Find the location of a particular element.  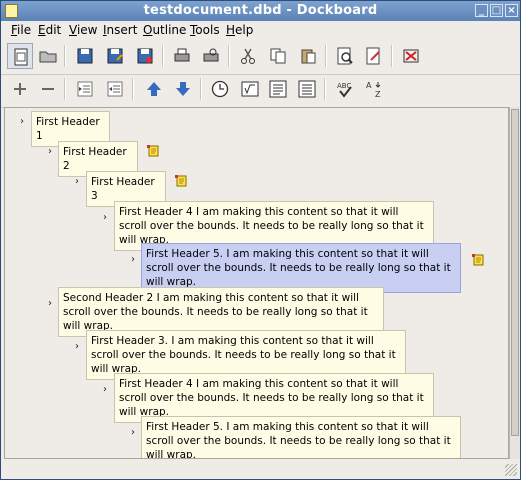

sort-button: AZ is located at coordinates (374, 89).